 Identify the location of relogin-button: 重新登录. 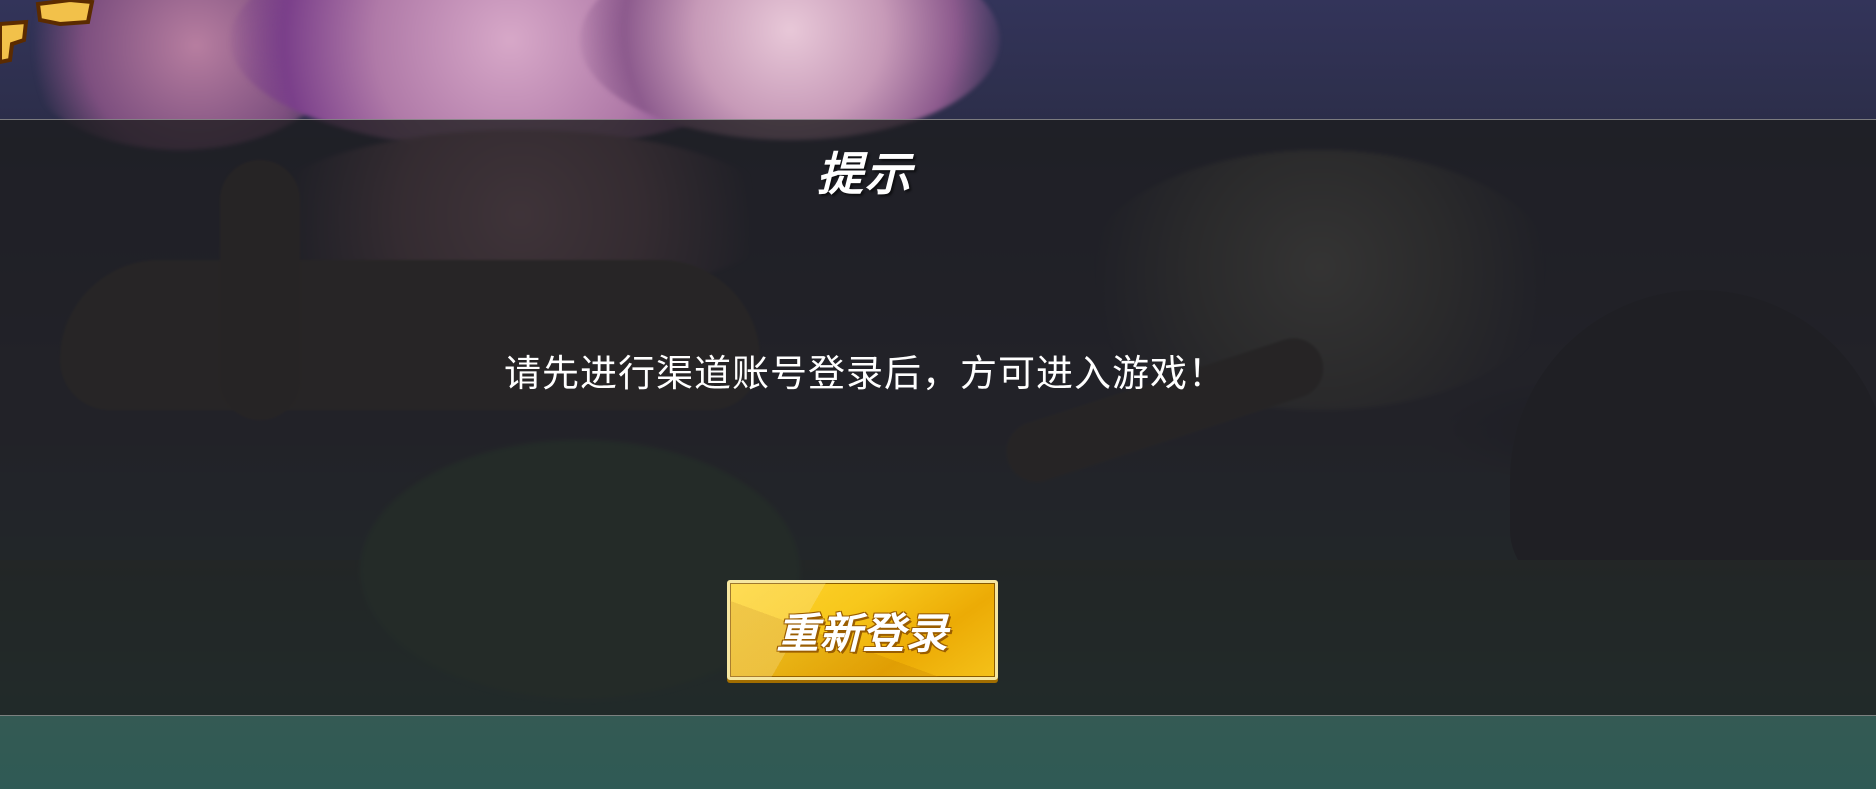
(862, 630).